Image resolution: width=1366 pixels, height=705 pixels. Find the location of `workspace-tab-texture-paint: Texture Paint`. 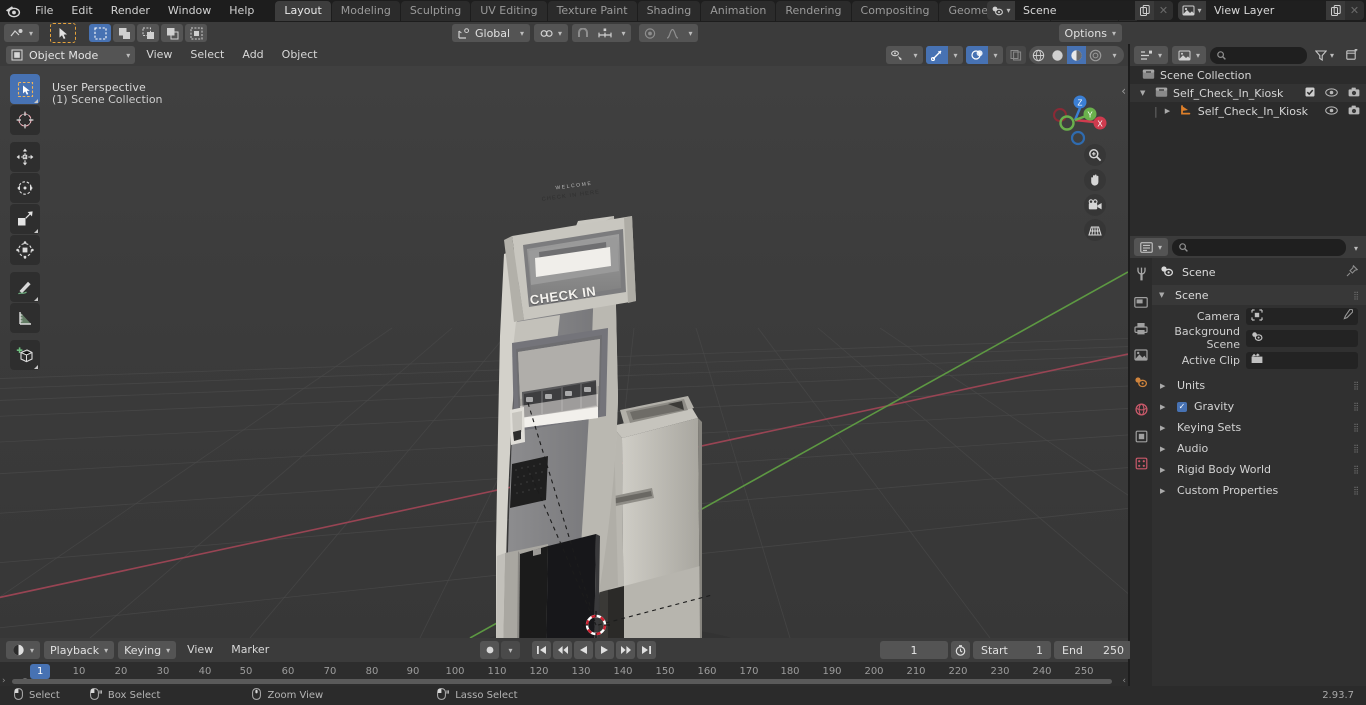

workspace-tab-texture-paint: Texture Paint is located at coordinates (592, 11).